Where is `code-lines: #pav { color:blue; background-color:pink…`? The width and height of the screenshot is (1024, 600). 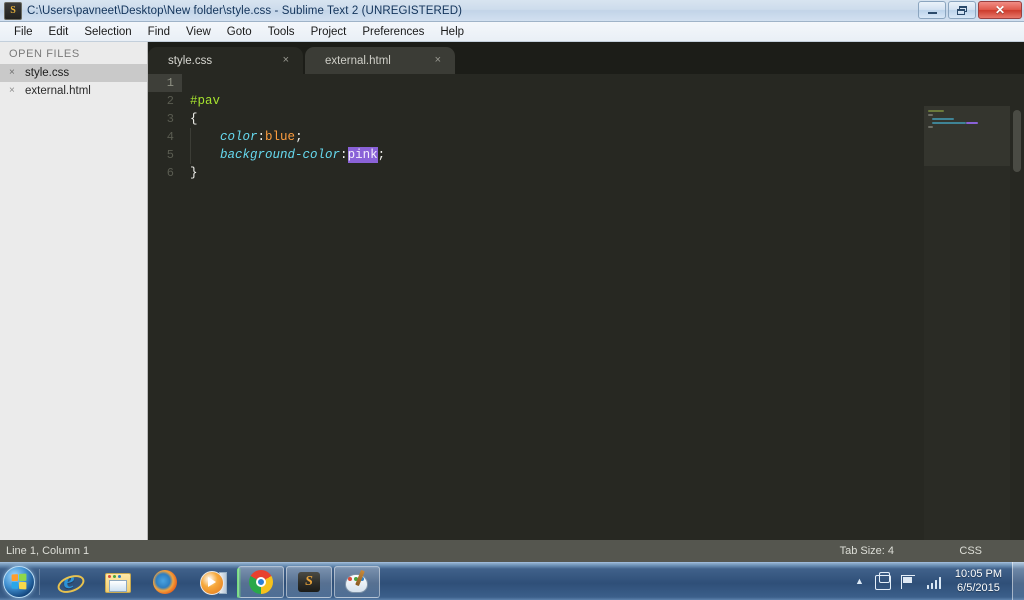 code-lines: #pav { color:blue; background-color:pink… is located at coordinates (287, 128).